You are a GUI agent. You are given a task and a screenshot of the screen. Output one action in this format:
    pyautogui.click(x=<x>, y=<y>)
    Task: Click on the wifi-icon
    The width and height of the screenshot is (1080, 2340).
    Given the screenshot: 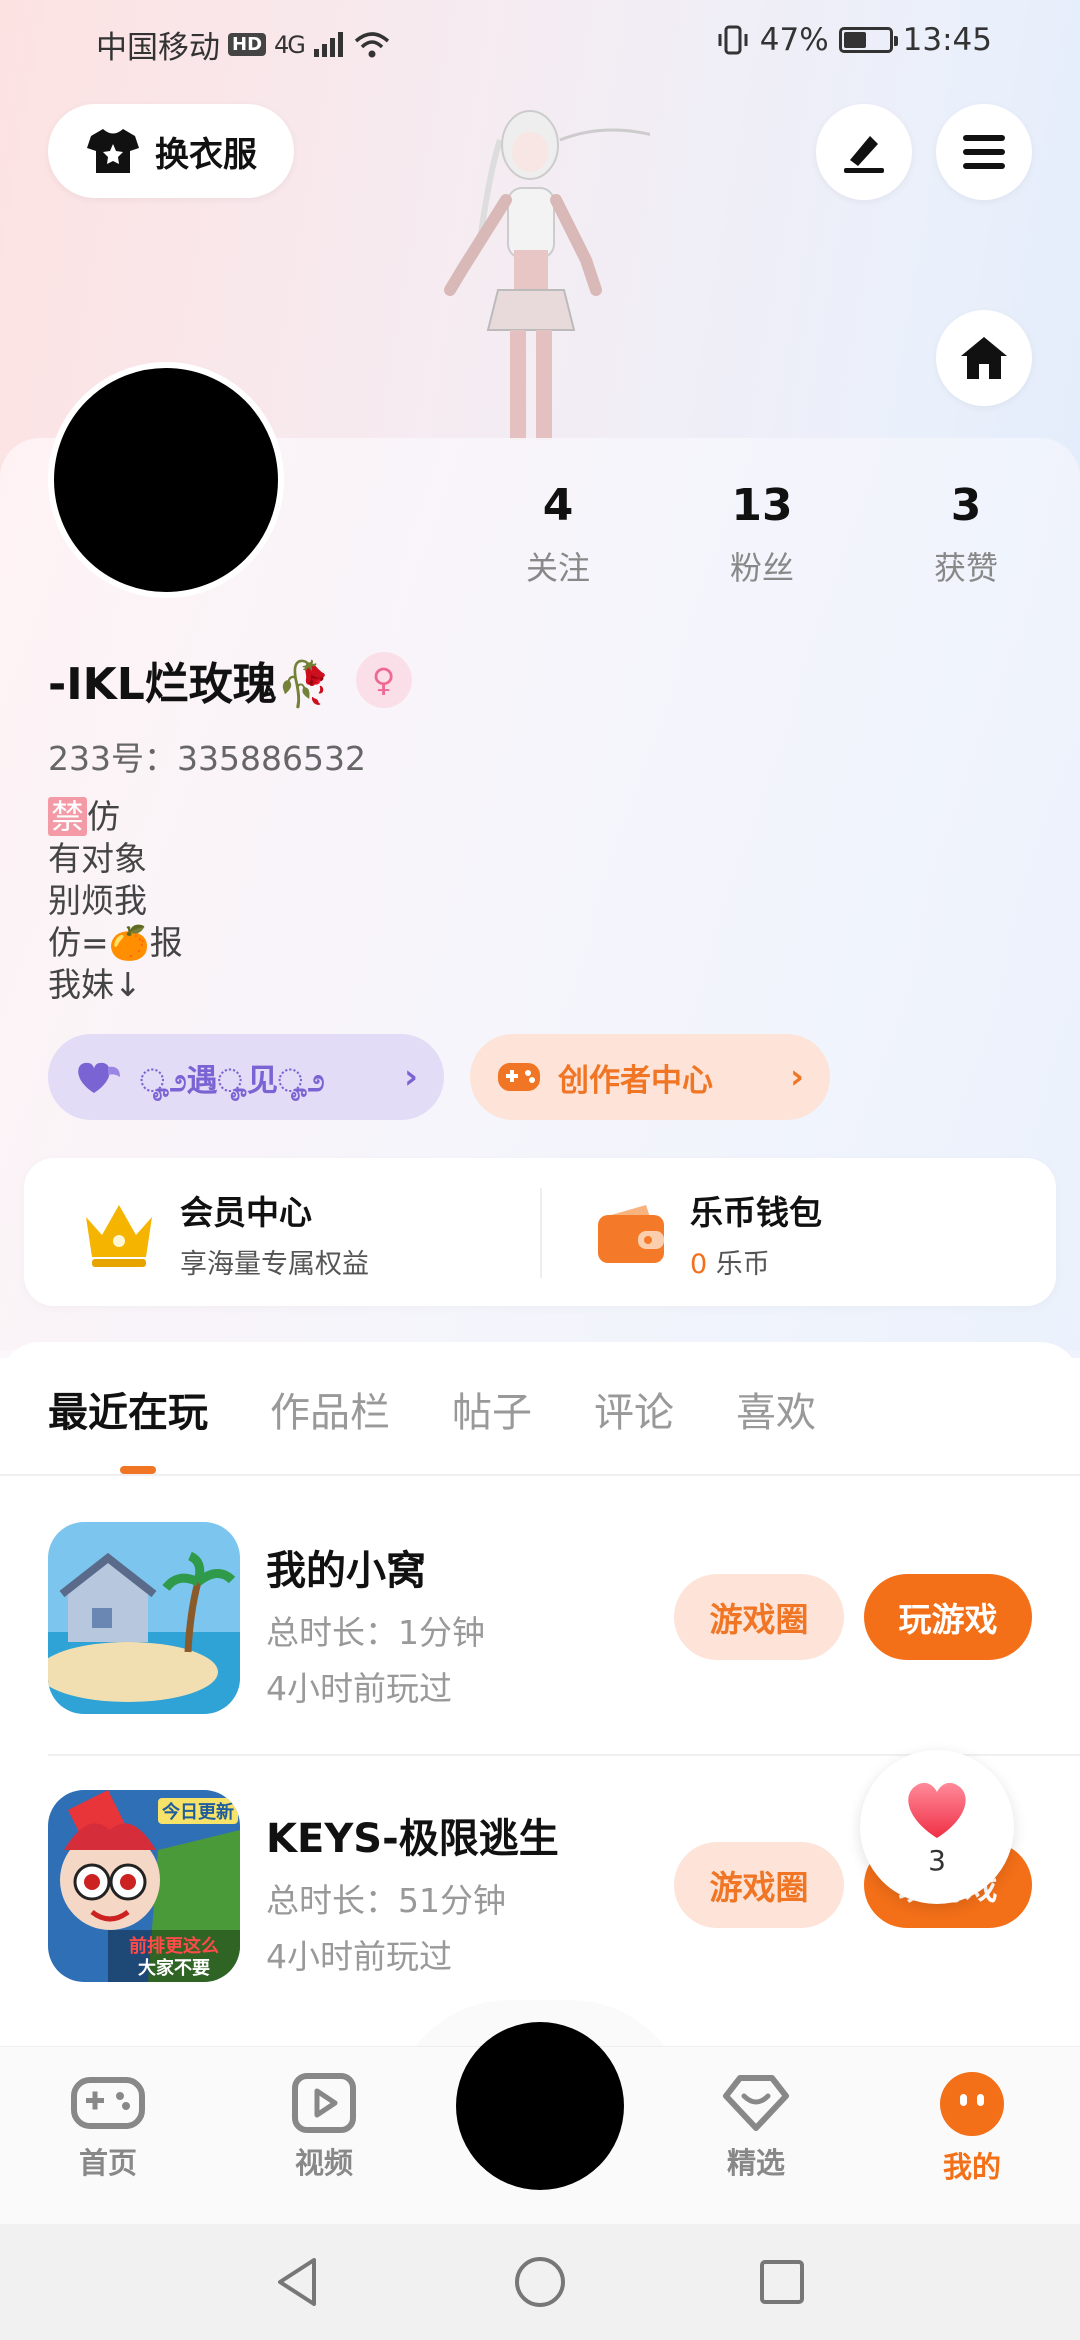 What is the action you would take?
    pyautogui.click(x=372, y=44)
    